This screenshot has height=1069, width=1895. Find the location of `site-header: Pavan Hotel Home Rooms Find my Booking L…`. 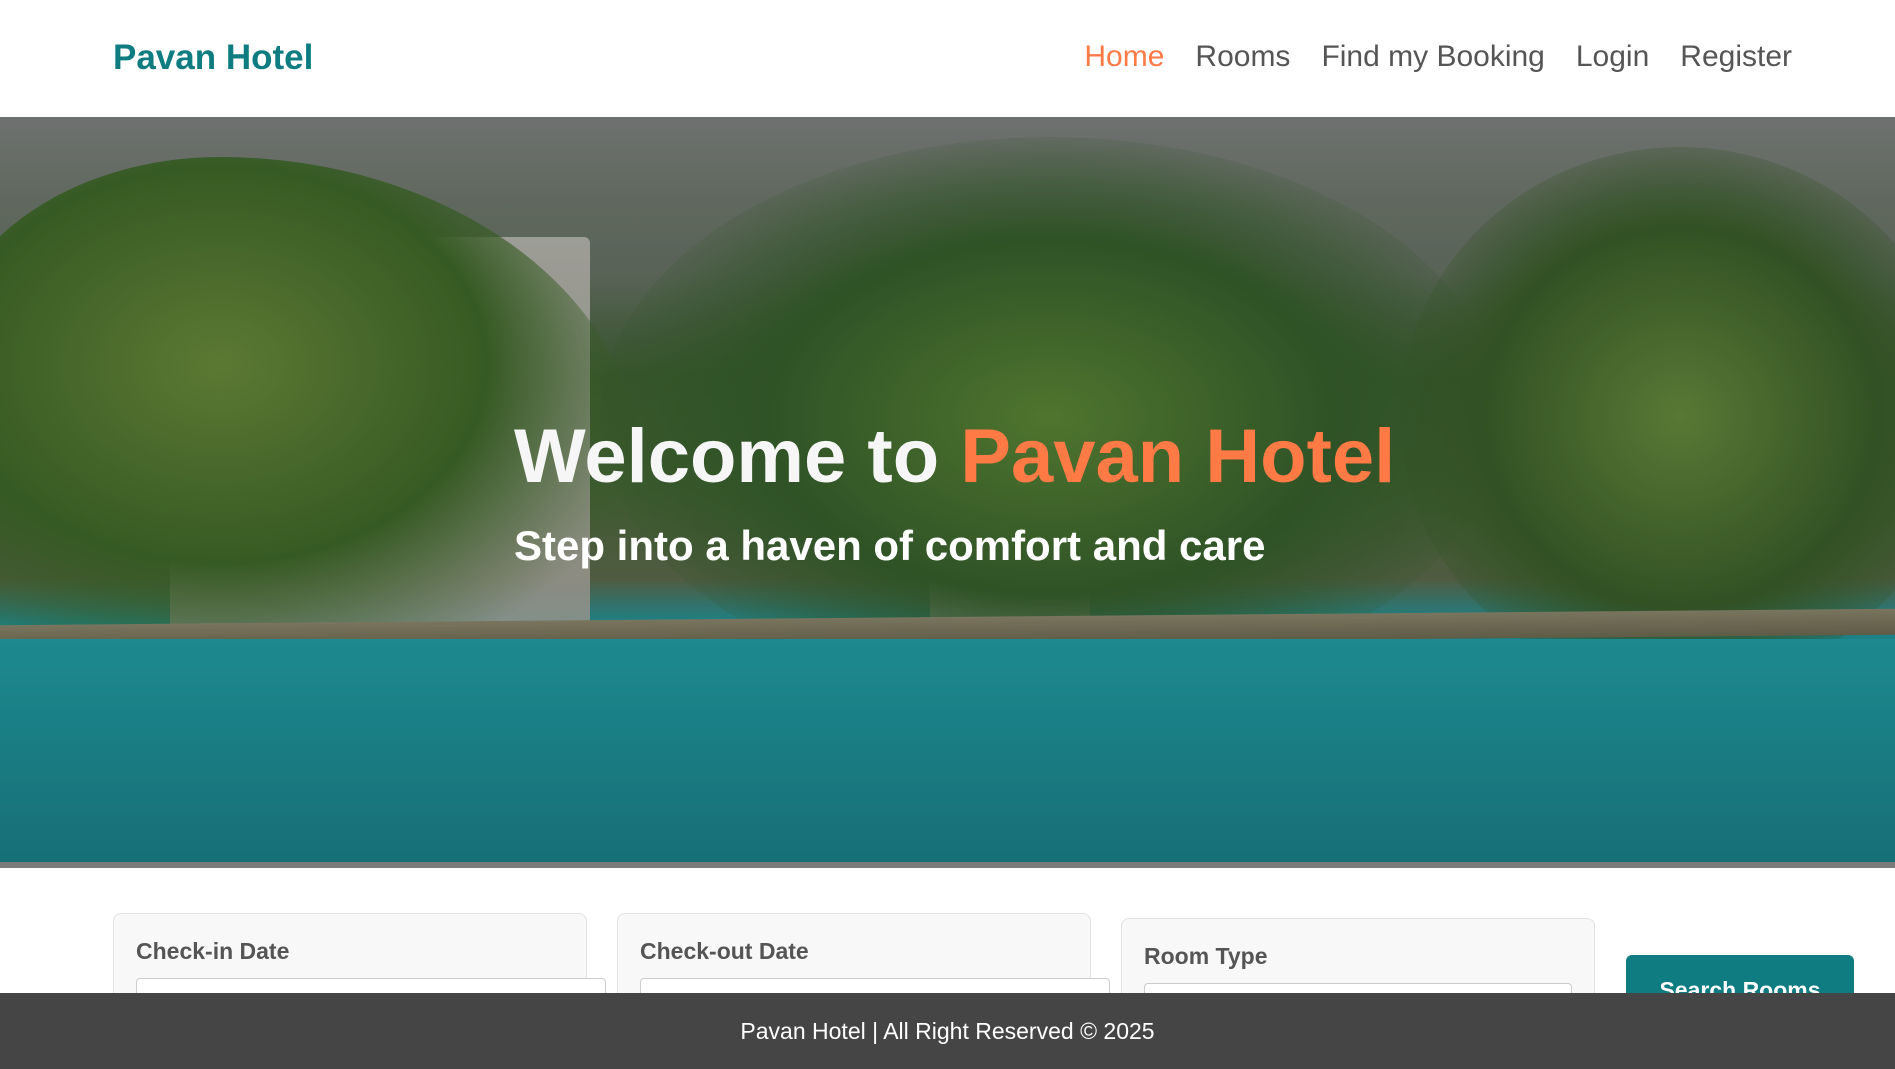

site-header: Pavan Hotel Home Rooms Find my Booking L… is located at coordinates (947, 58).